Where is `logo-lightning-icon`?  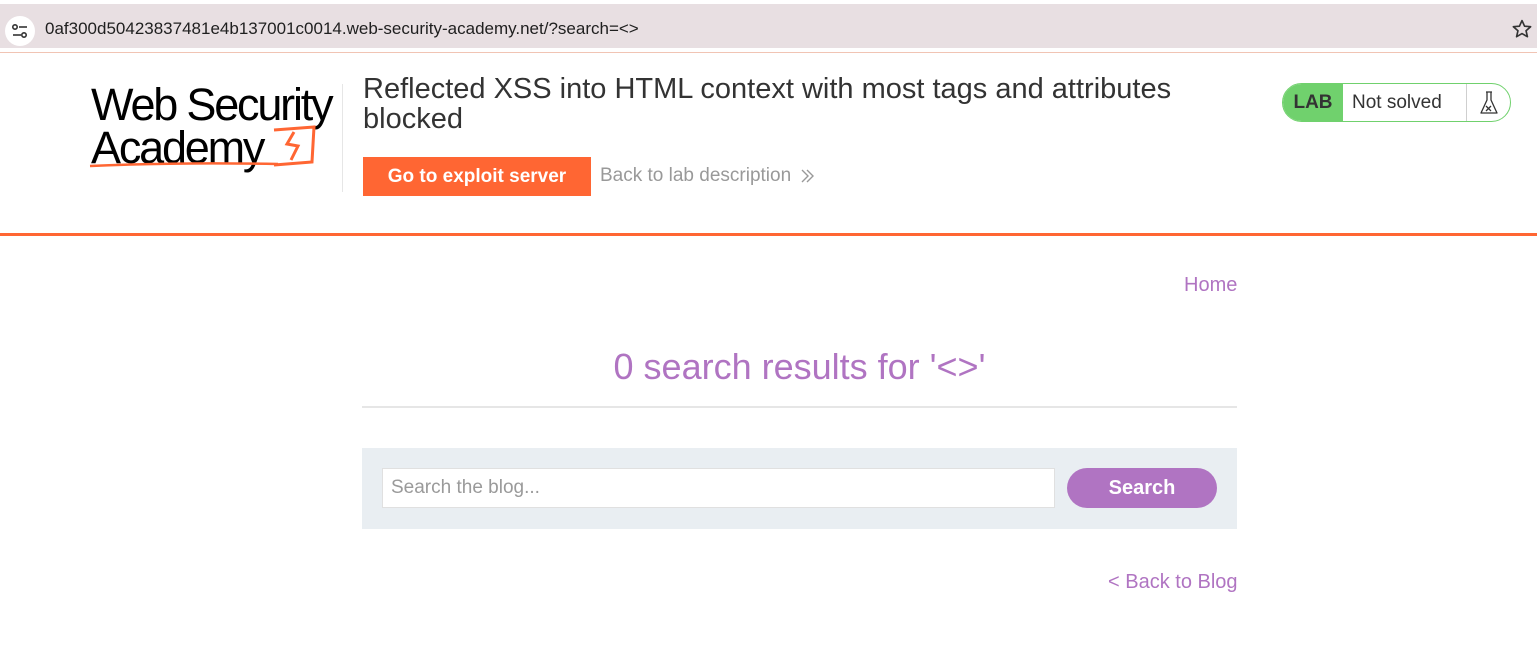
logo-lightning-icon is located at coordinates (202, 146).